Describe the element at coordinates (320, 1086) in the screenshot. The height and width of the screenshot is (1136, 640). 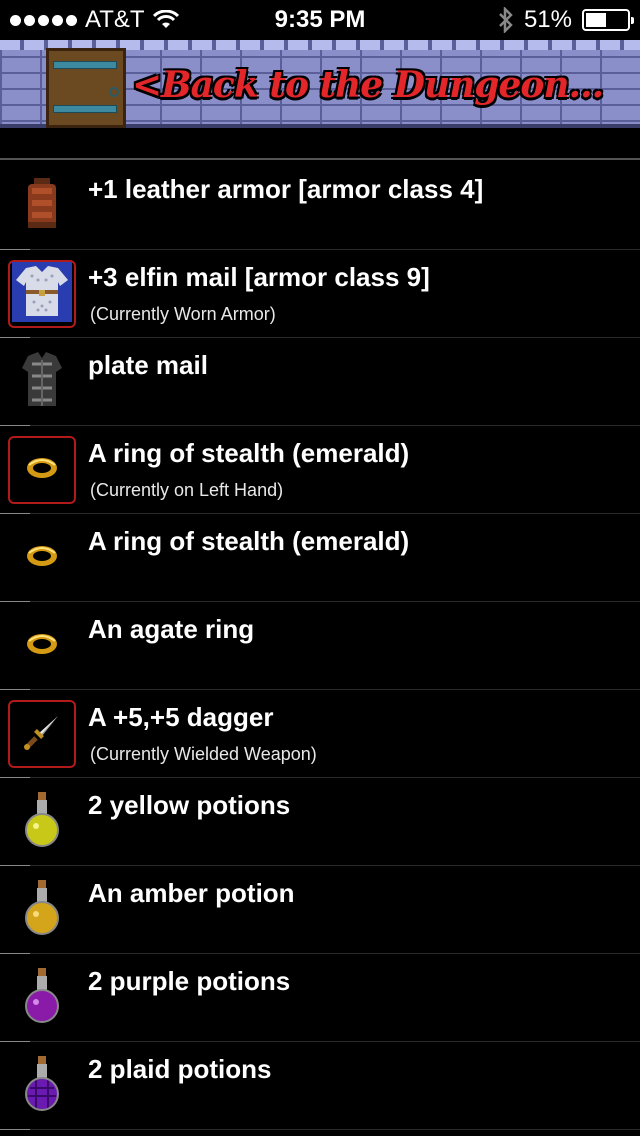
I see `inventory-item: 2 plaid potions` at that location.